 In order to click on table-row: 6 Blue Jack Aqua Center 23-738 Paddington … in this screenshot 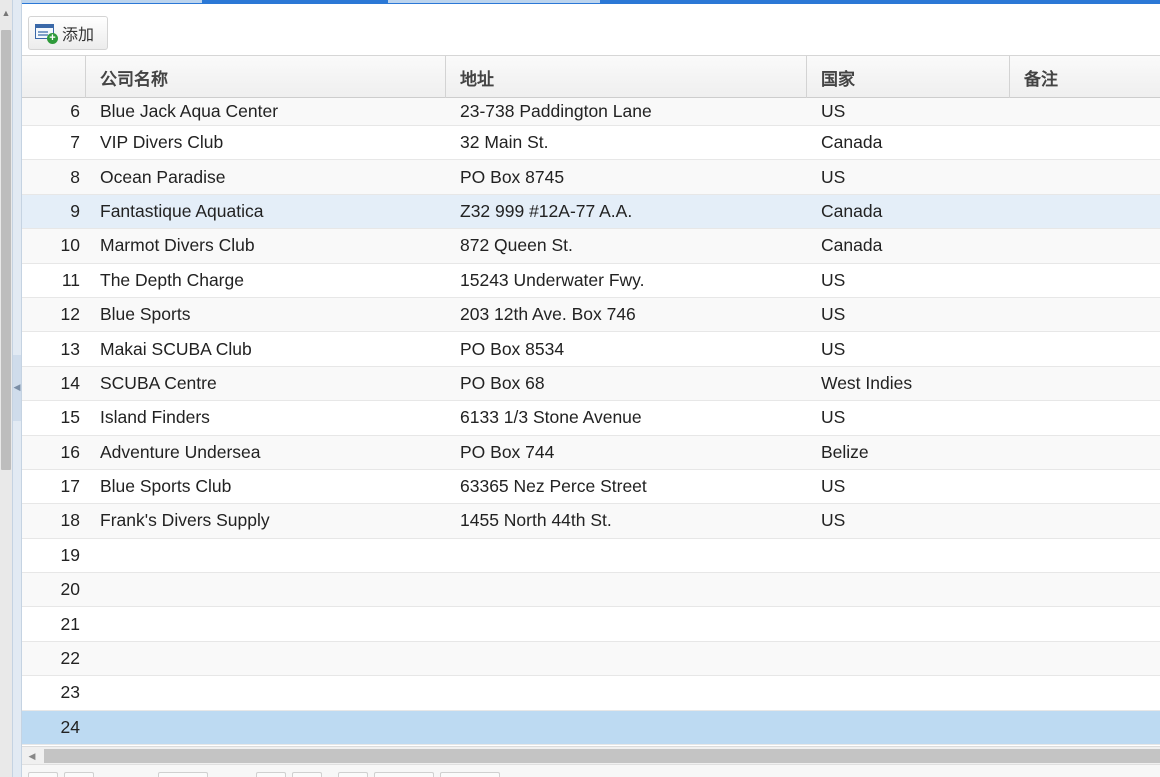, I will do `click(591, 112)`.